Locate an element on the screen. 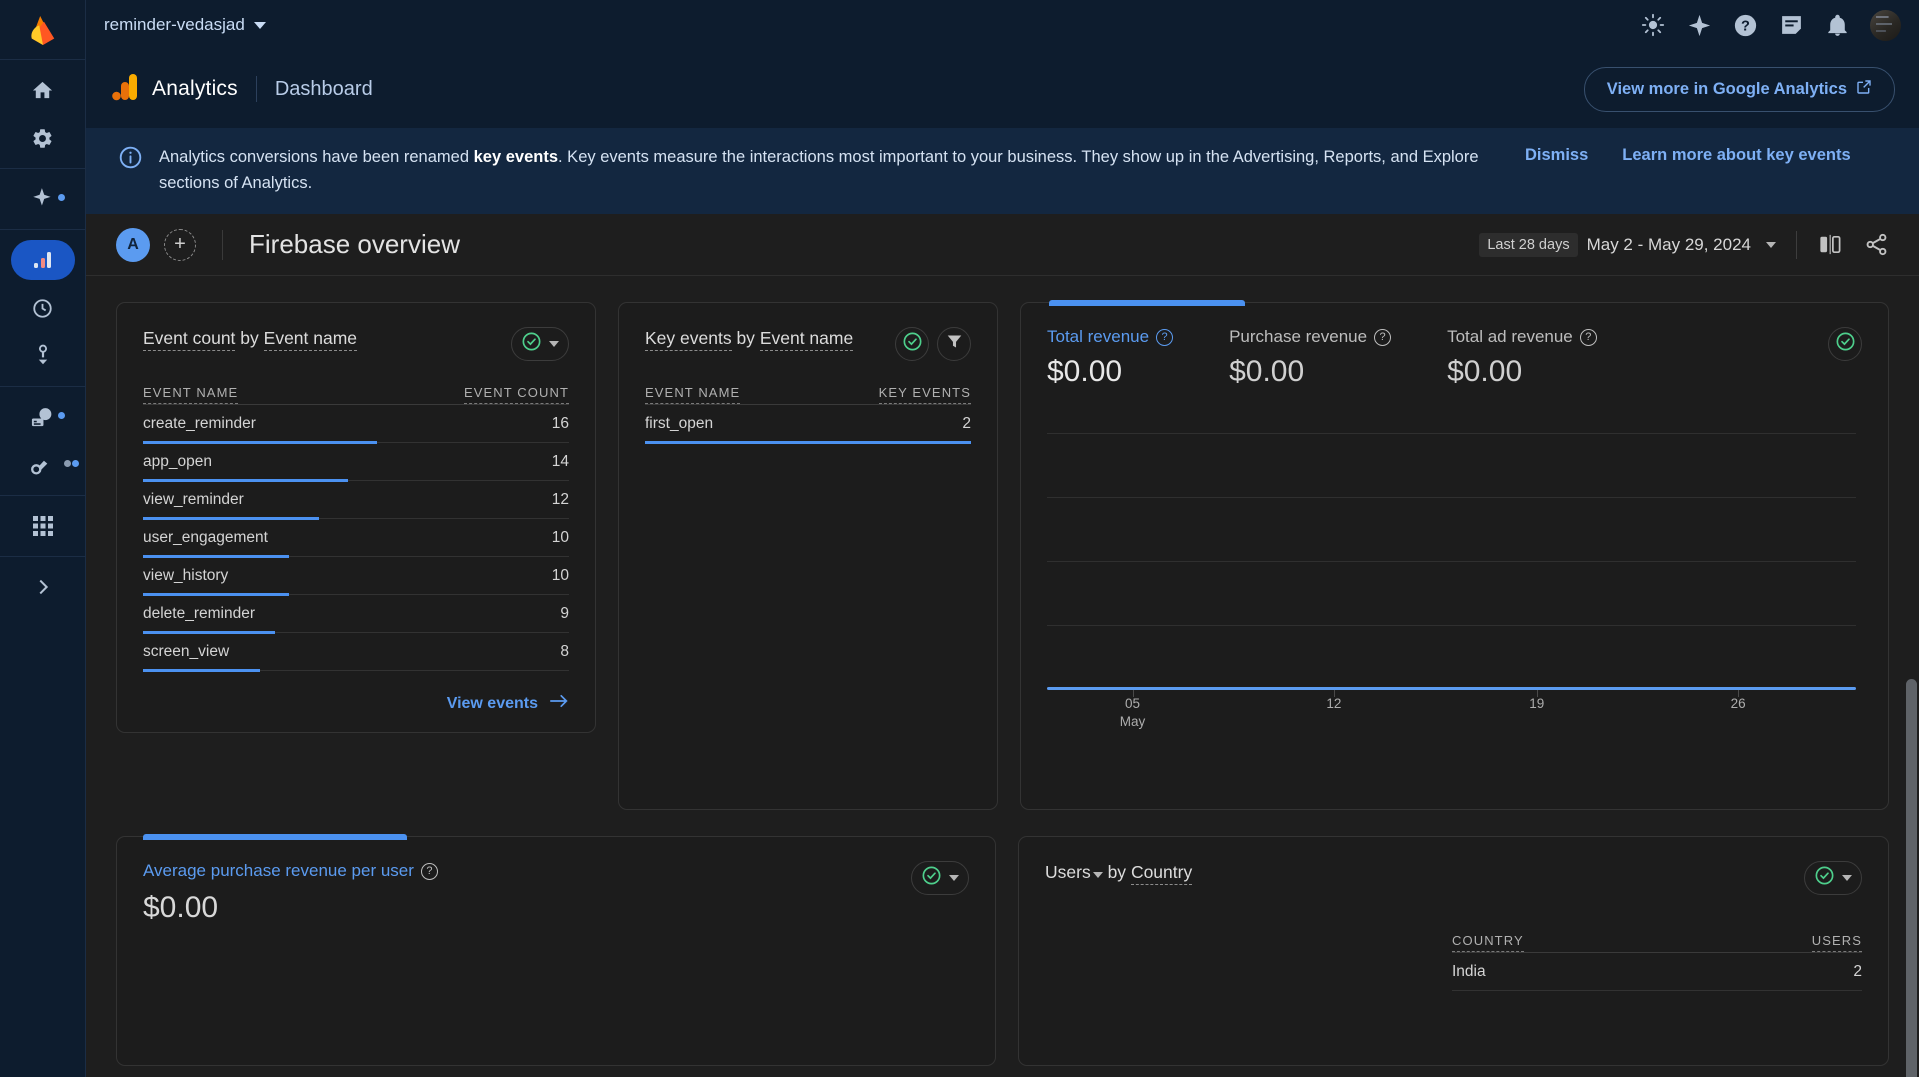  metric-name: Total revenue is located at coordinates (1098, 337).